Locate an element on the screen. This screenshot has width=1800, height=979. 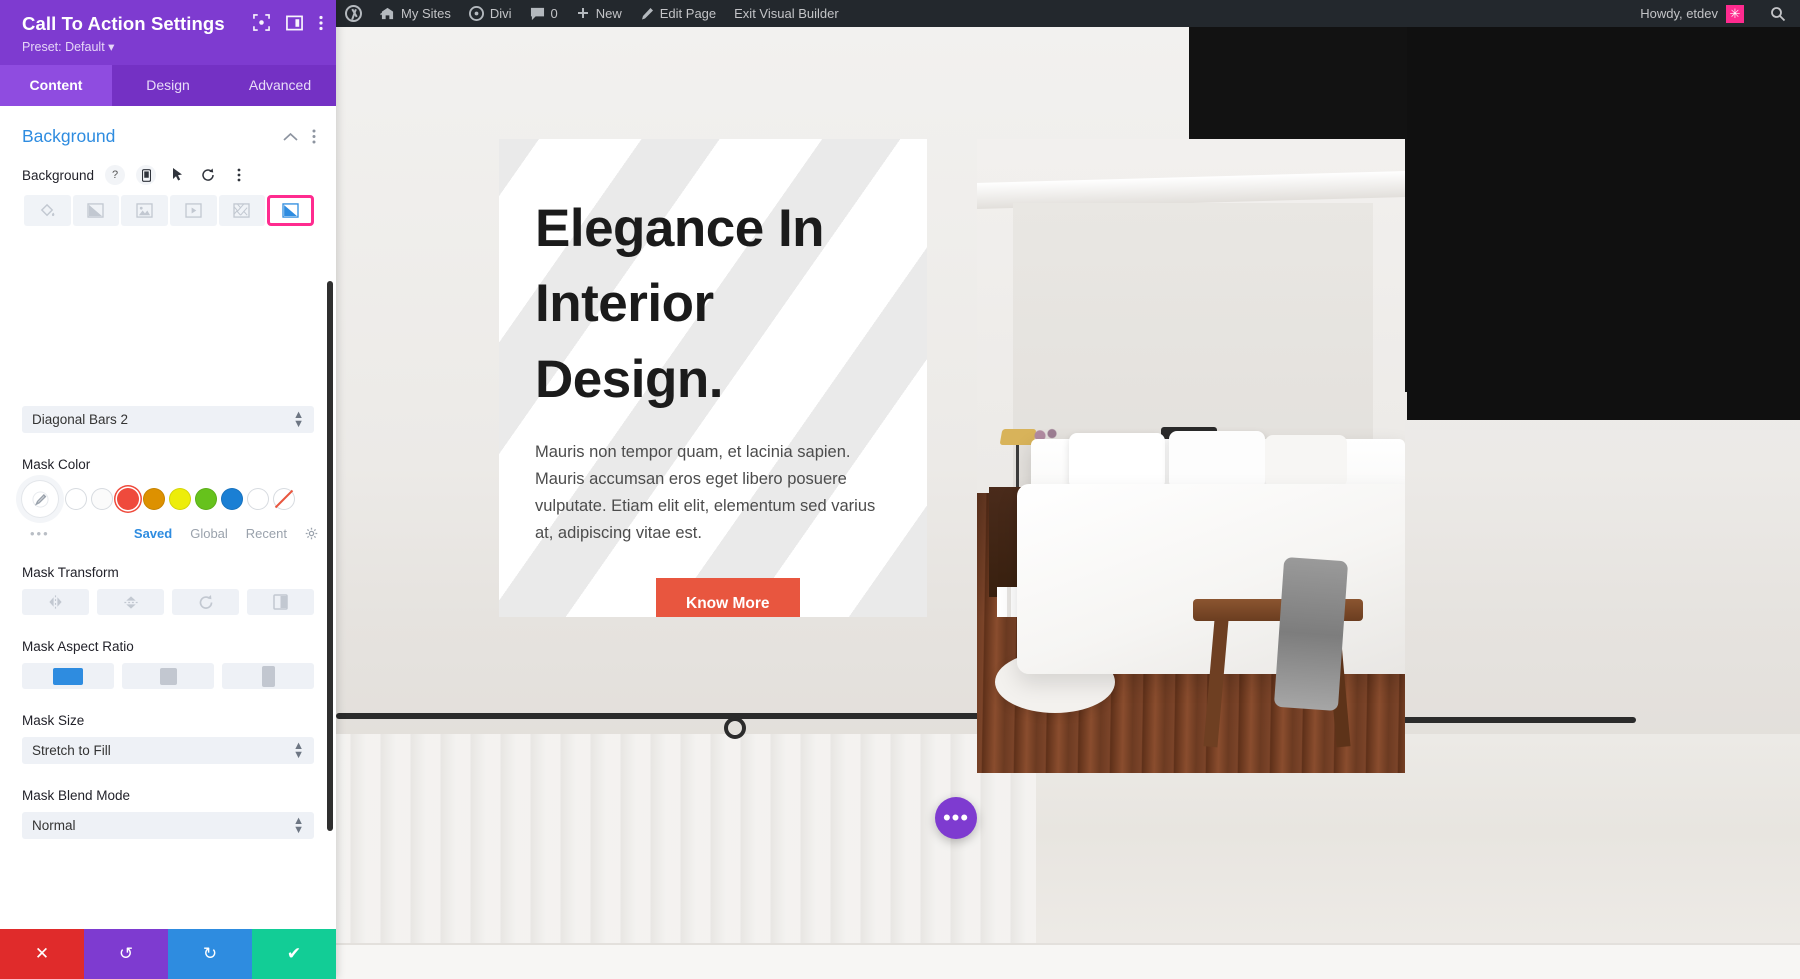
swatch-none is located at coordinates (284, 499).